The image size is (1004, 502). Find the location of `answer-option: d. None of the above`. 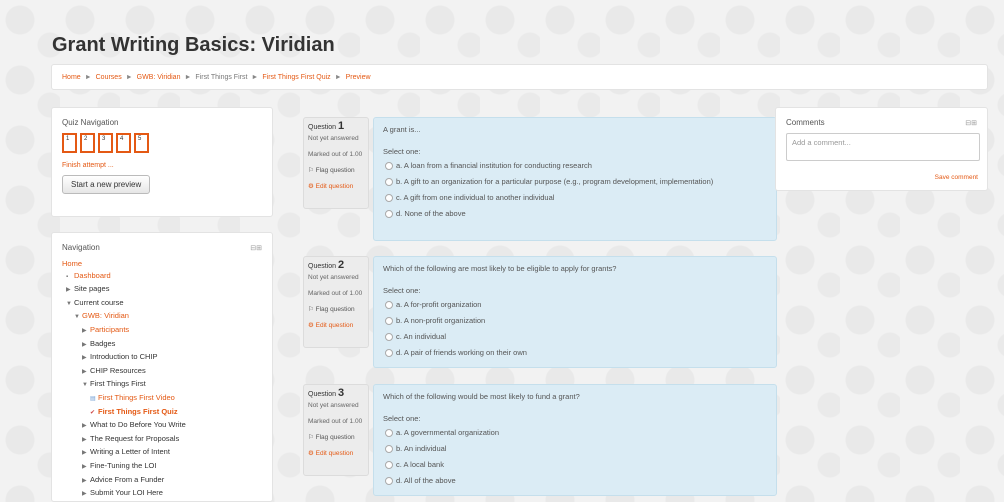

answer-option: d. None of the above is located at coordinates (575, 214).